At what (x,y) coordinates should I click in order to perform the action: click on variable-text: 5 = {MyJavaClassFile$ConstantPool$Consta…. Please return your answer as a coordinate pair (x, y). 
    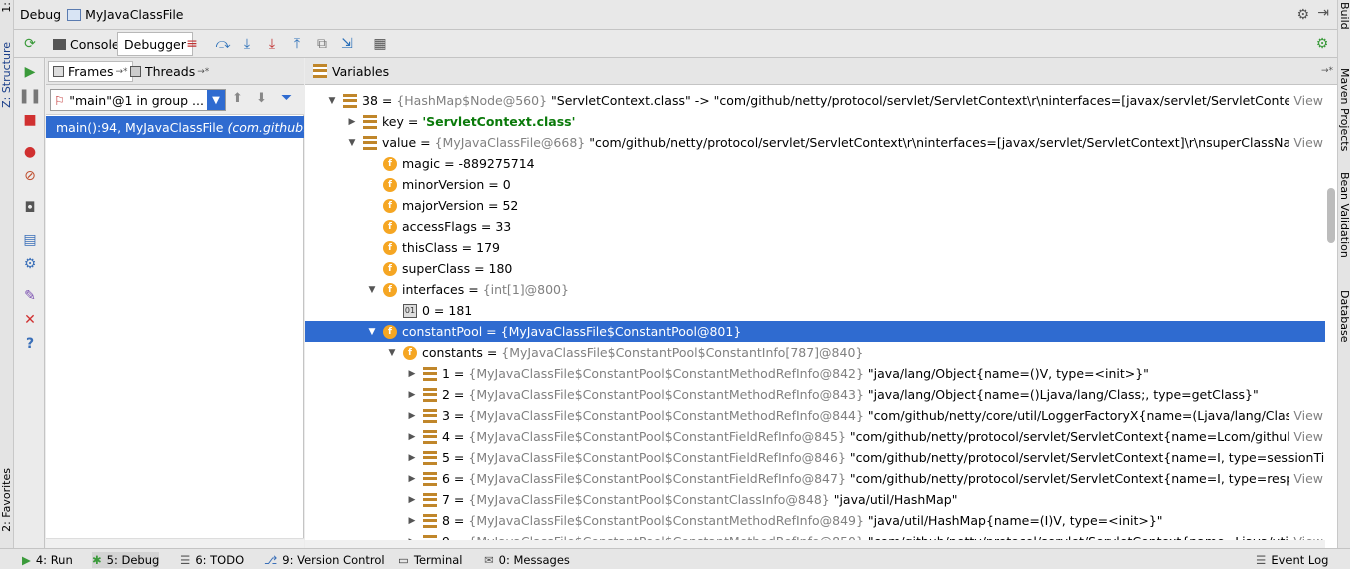
    Looking at the image, I should click on (883, 457).